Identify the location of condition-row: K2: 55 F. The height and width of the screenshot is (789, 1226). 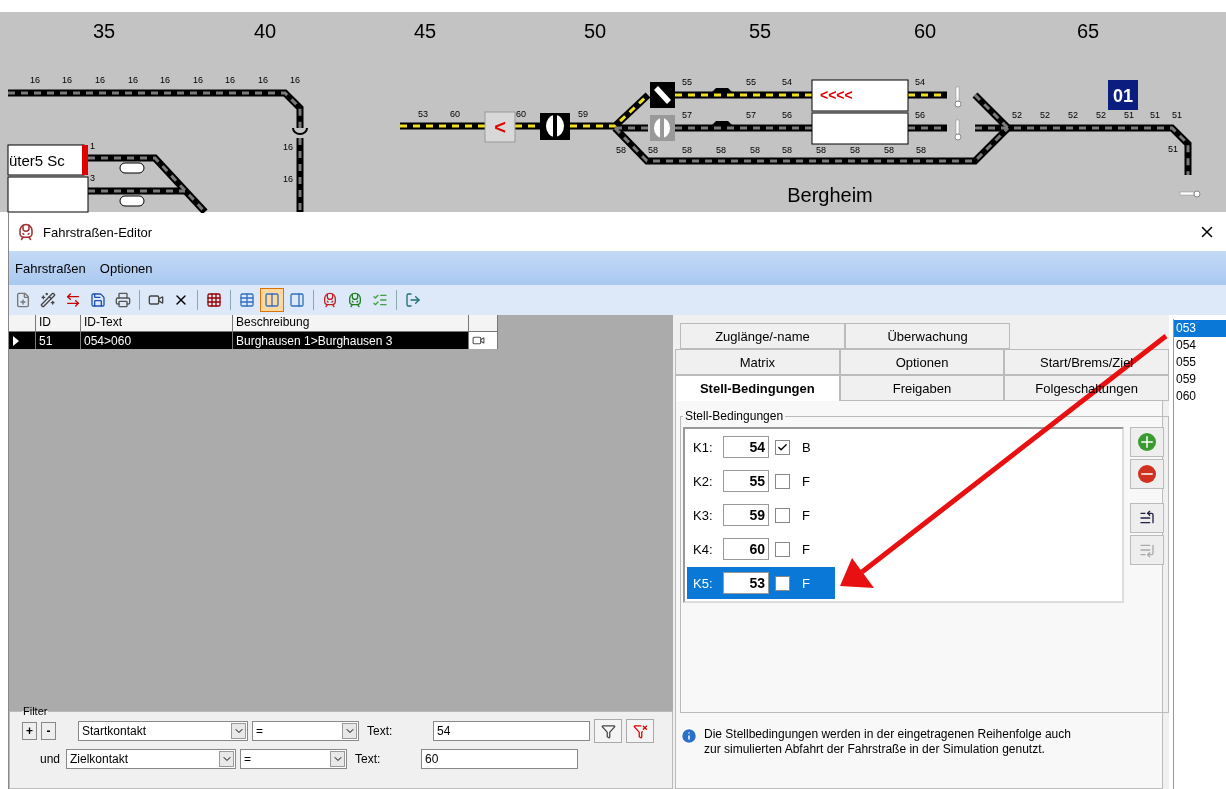
(761, 481).